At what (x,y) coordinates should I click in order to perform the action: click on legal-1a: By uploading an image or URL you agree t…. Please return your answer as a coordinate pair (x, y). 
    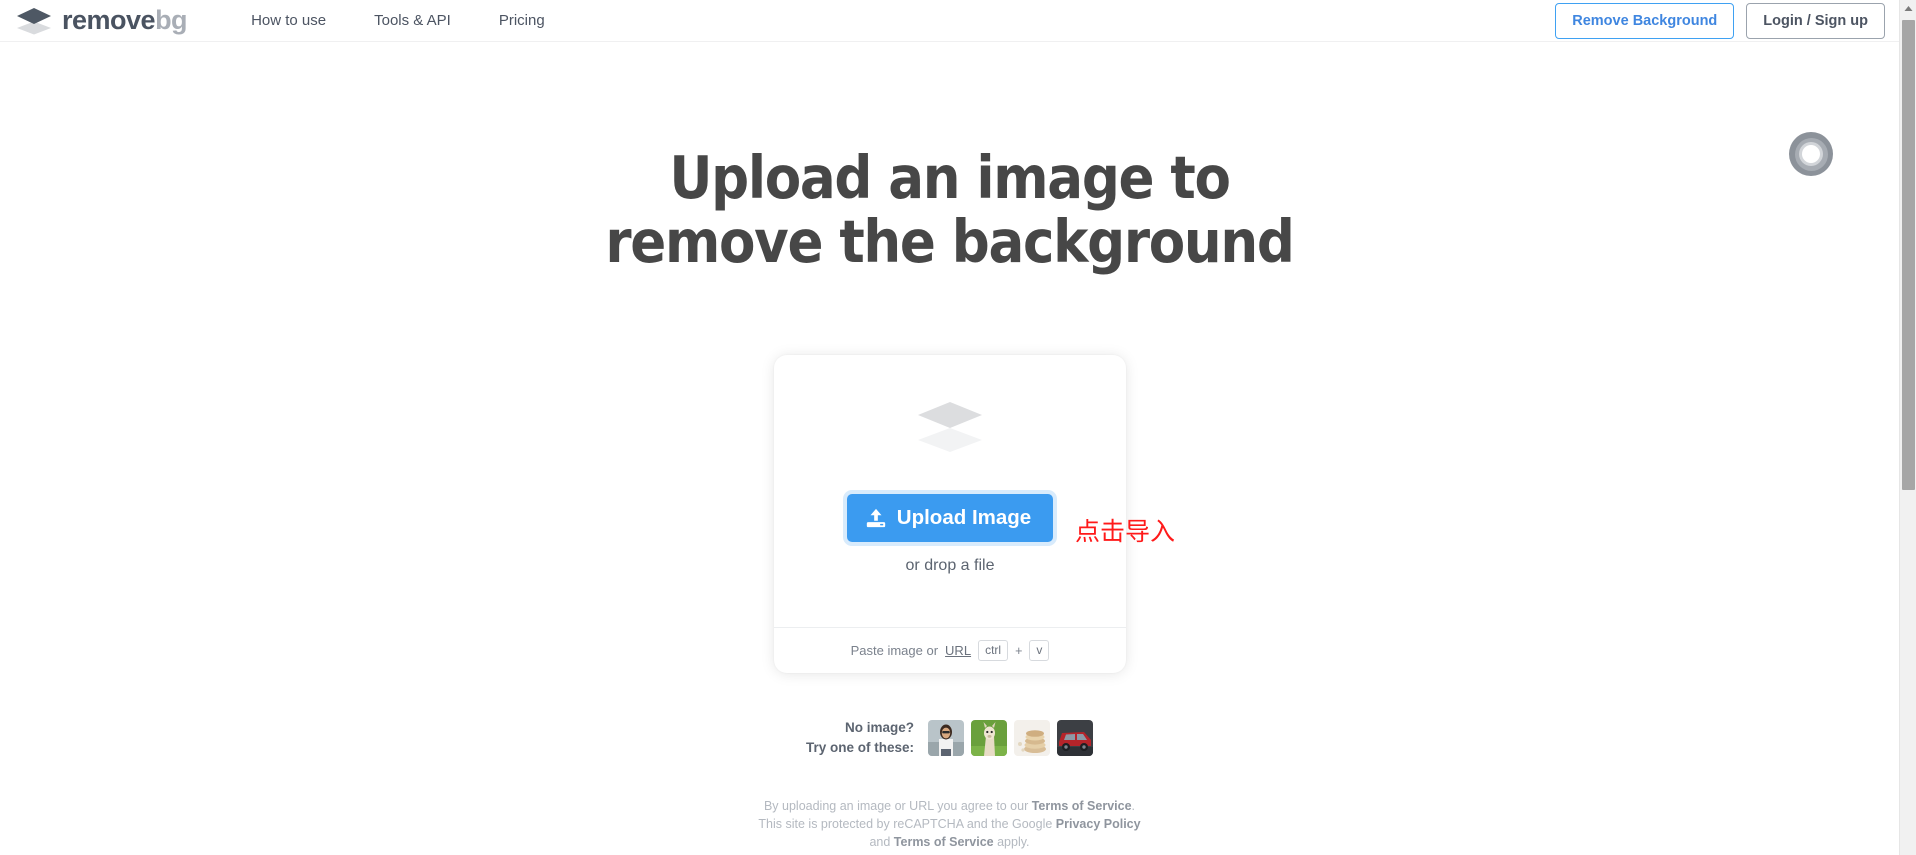
    Looking at the image, I should click on (897, 806).